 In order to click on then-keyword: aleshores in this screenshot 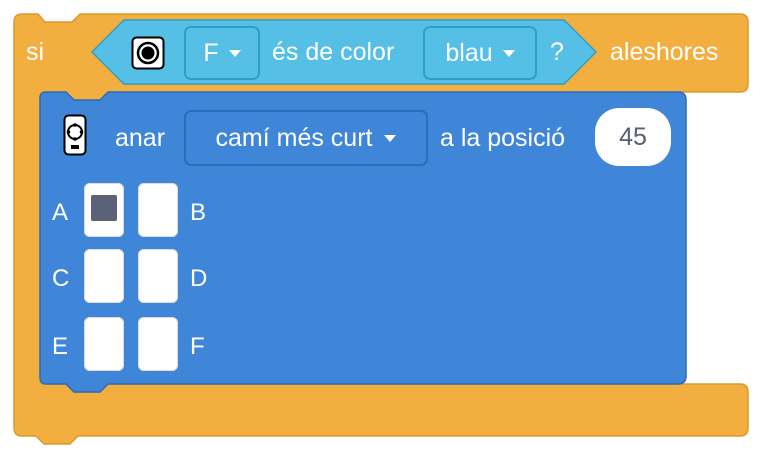, I will do `click(664, 52)`.